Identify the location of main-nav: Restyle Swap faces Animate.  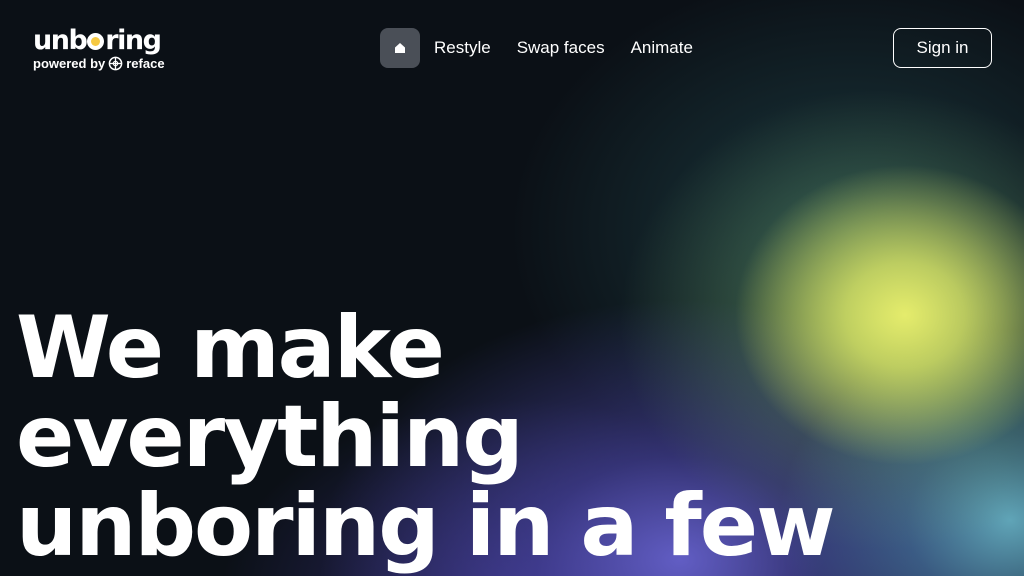
(549, 48).